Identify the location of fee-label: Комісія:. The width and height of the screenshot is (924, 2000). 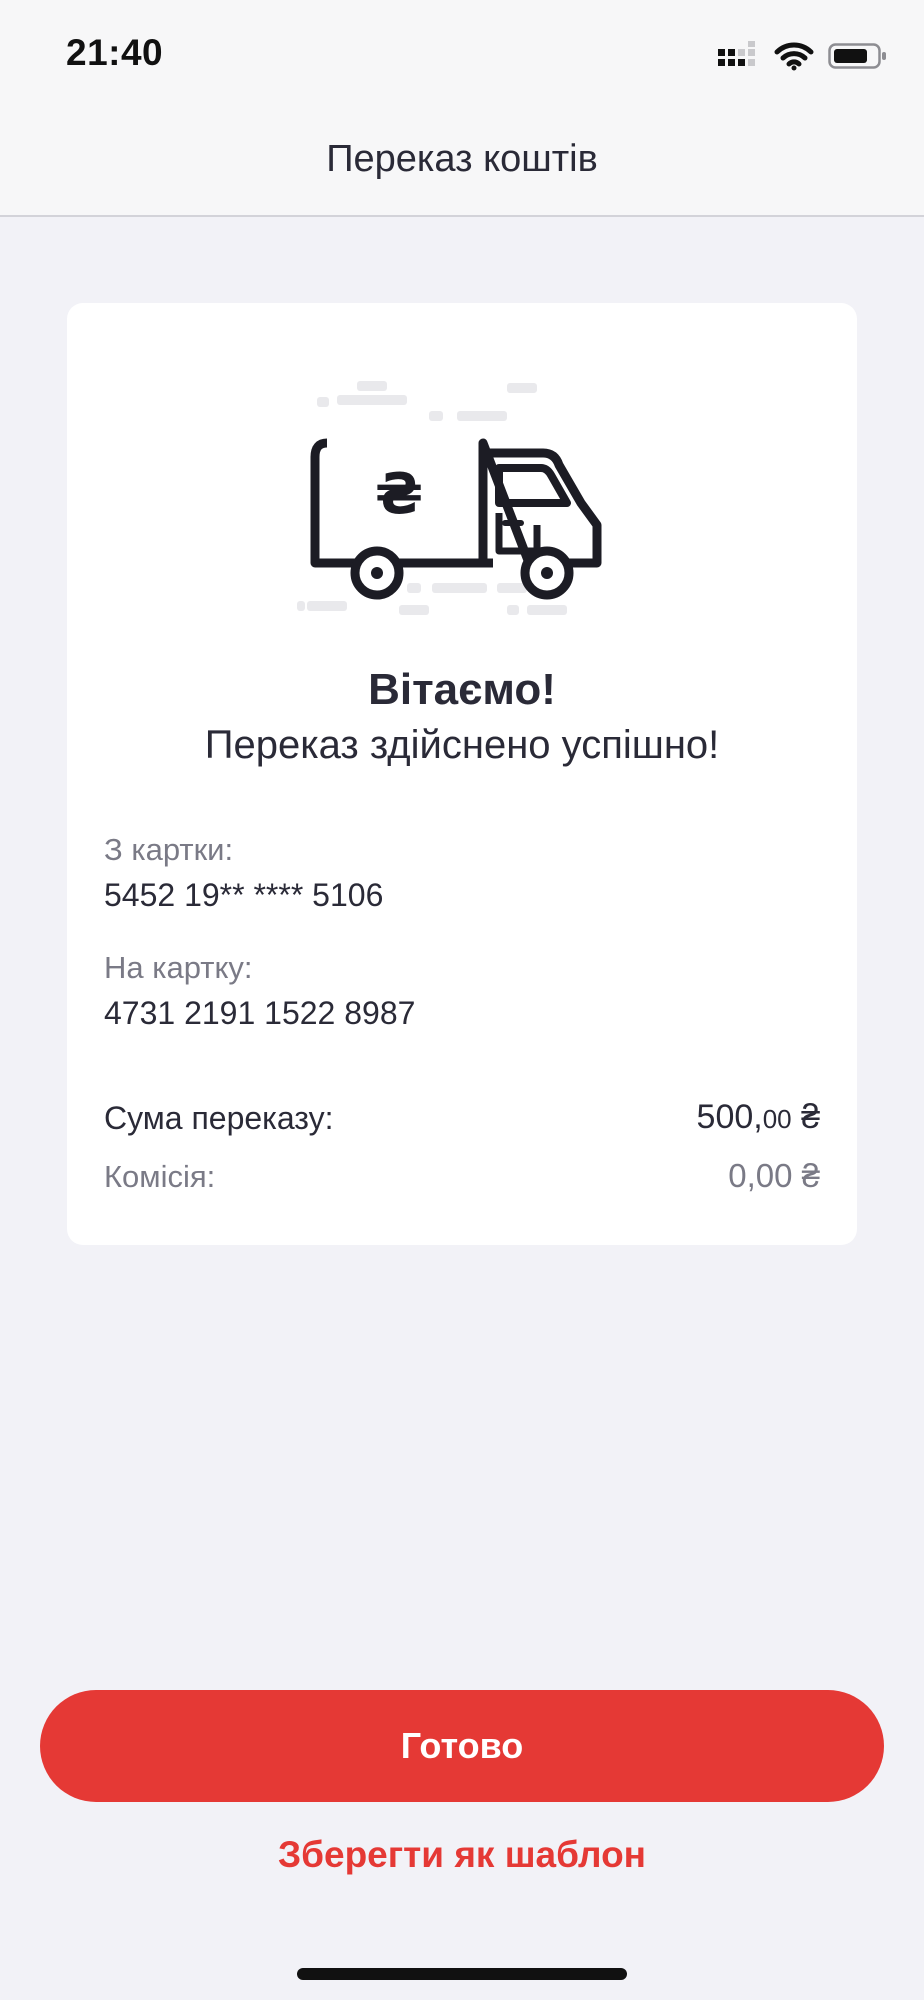
(160, 1176).